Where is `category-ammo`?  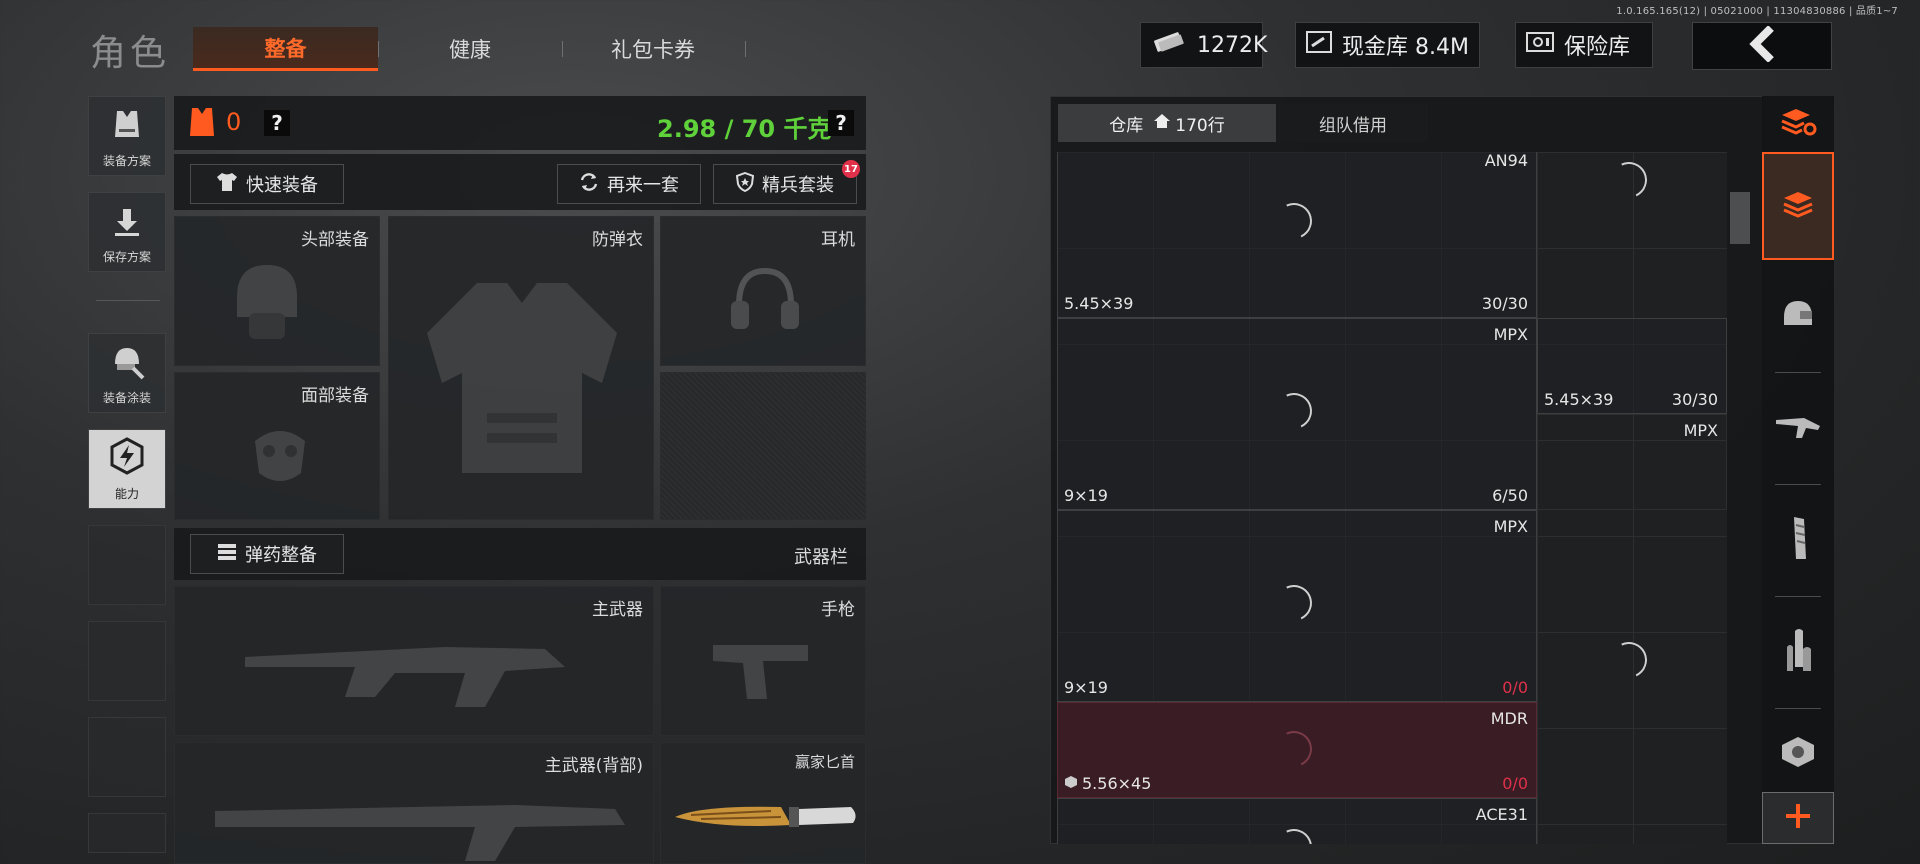 category-ammo is located at coordinates (1798, 652).